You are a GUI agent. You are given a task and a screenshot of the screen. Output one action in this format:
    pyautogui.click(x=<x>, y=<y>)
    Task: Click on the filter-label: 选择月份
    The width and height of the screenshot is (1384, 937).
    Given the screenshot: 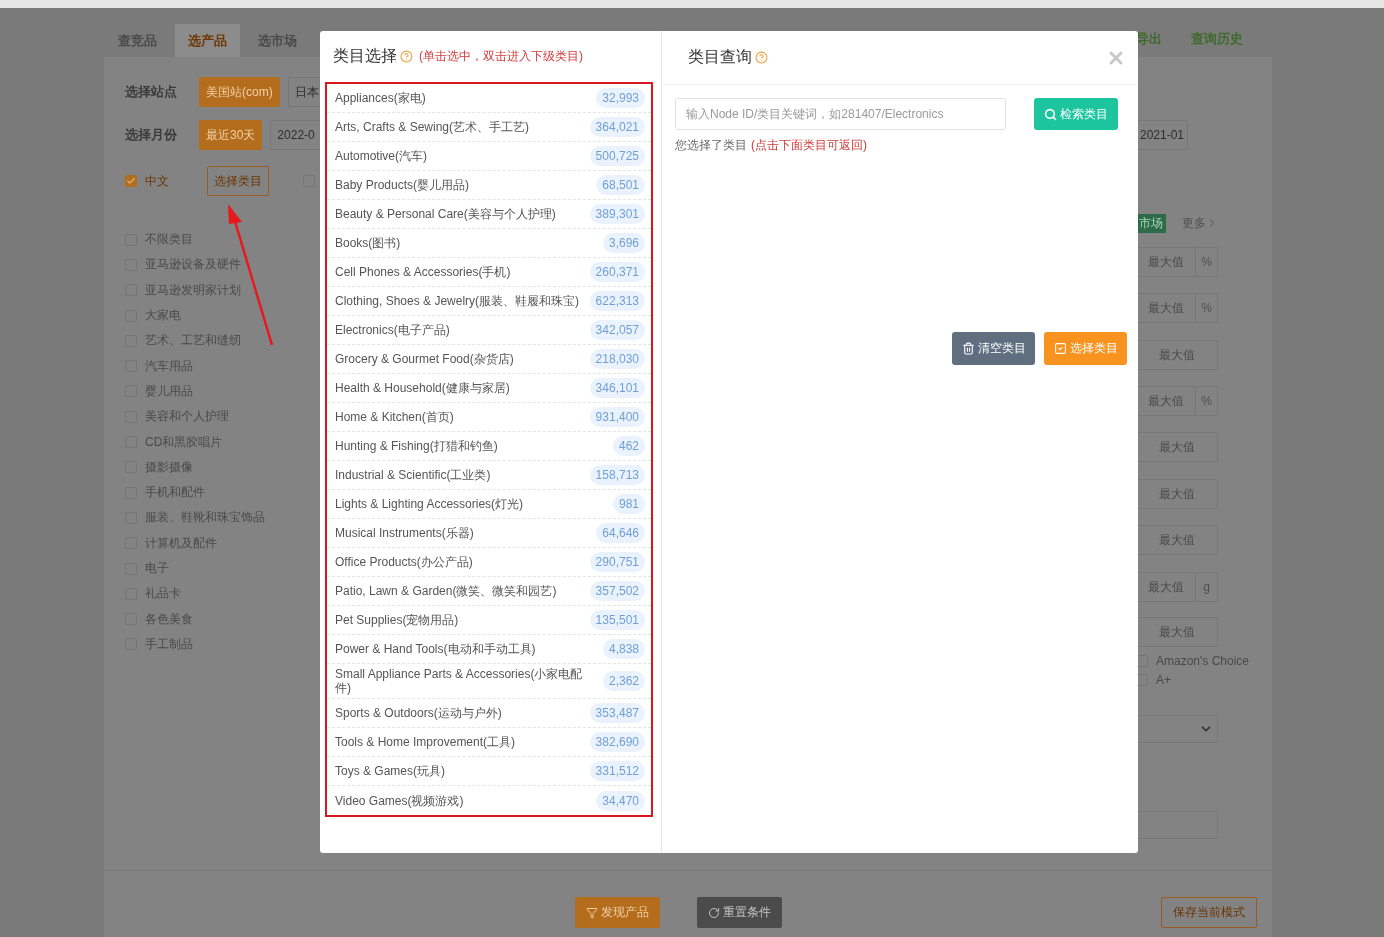 What is the action you would take?
    pyautogui.click(x=151, y=135)
    